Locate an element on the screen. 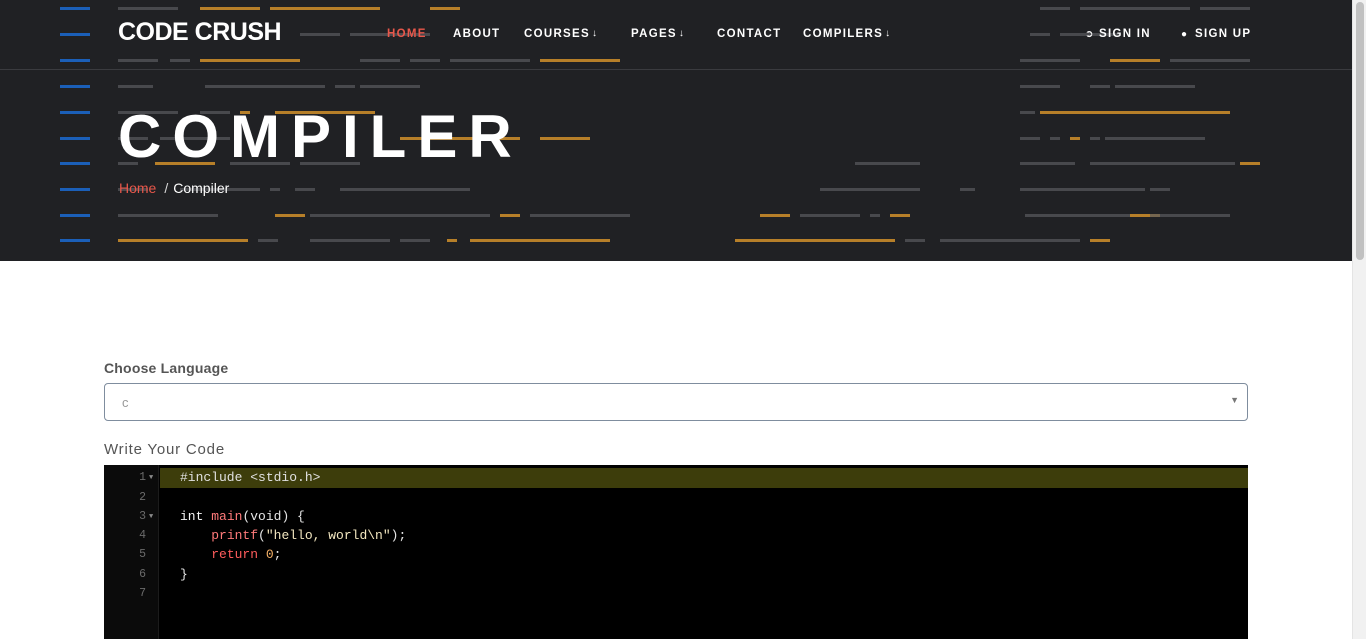 The image size is (1366, 639). nav-contact-label: CONTACT is located at coordinates (749, 34).